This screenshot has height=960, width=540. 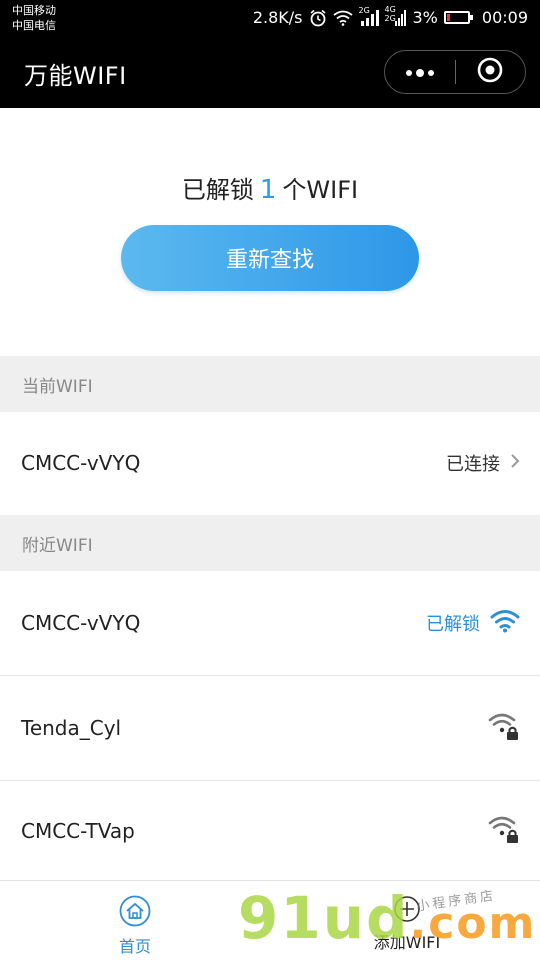 I want to click on carrier-info: 中国移动 中国电信, so click(x=34, y=18).